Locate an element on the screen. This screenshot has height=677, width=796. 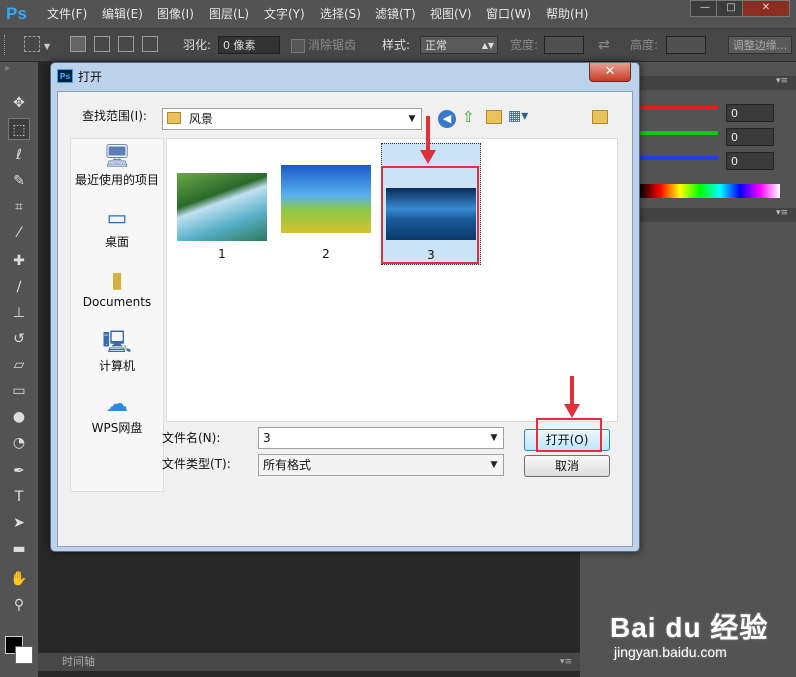
style-select: 正常 ▲▼ is located at coordinates (459, 45).